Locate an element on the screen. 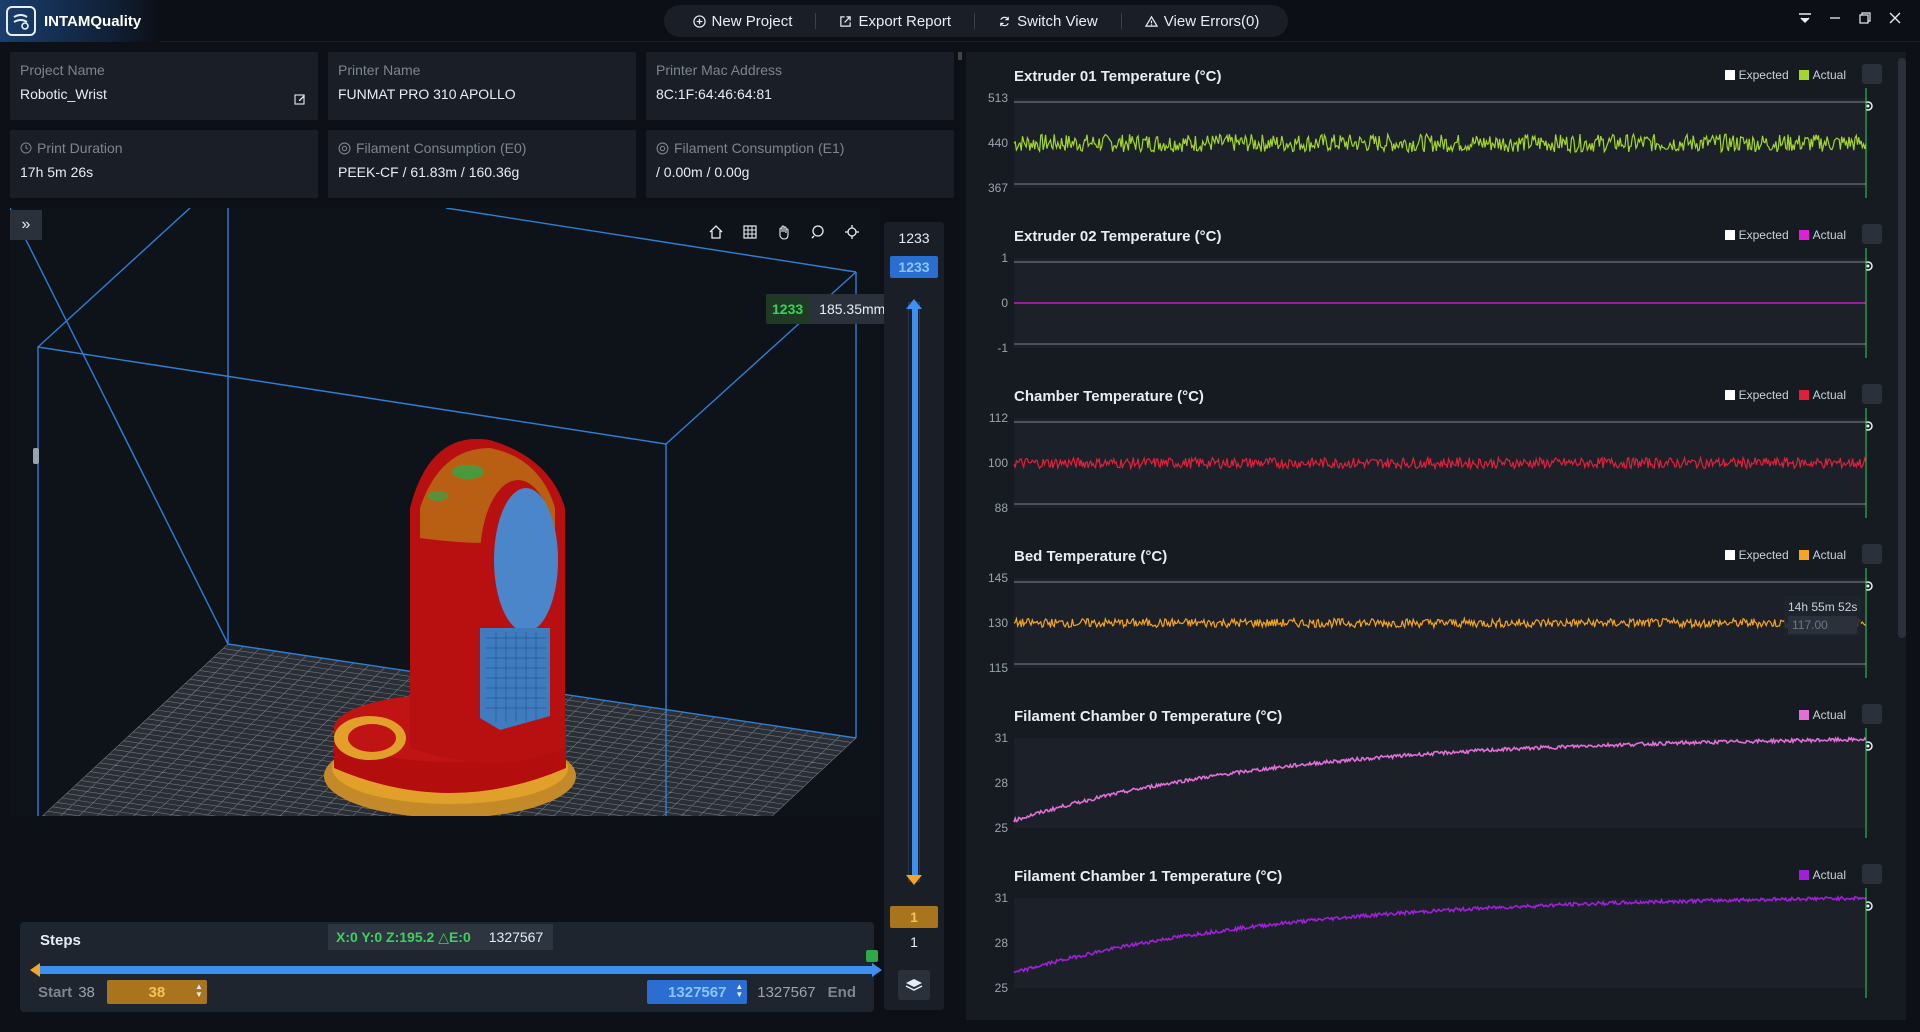 This screenshot has width=1920, height=1032. y-tick-label: 28 is located at coordinates (1002, 943).